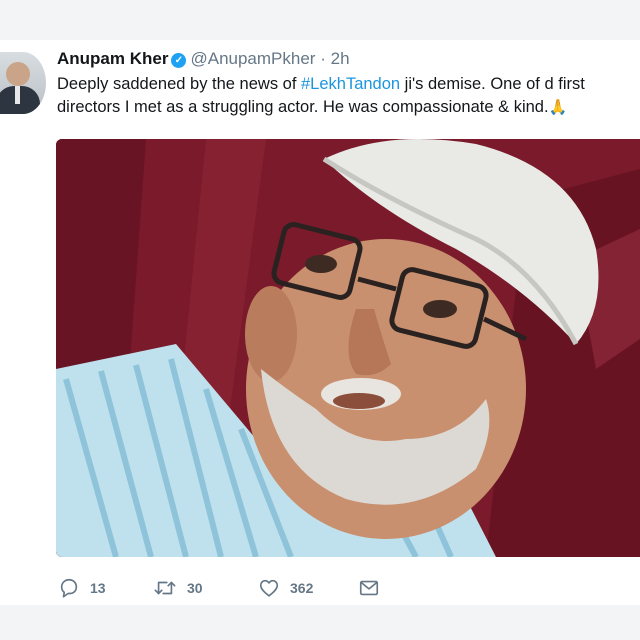 This screenshot has height=640, width=640. What do you see at coordinates (179, 60) in the screenshot?
I see `verified-badge-icon: ✓` at bounding box center [179, 60].